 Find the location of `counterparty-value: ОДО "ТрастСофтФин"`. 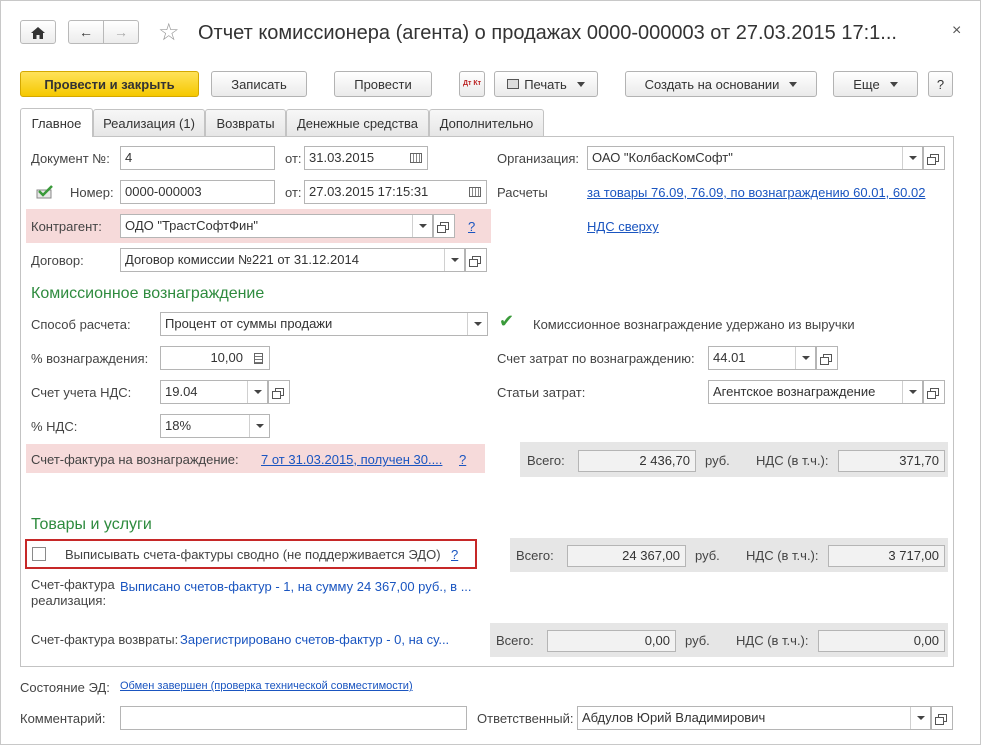

counterparty-value: ОДО "ТрастСофтФин" is located at coordinates (192, 225).